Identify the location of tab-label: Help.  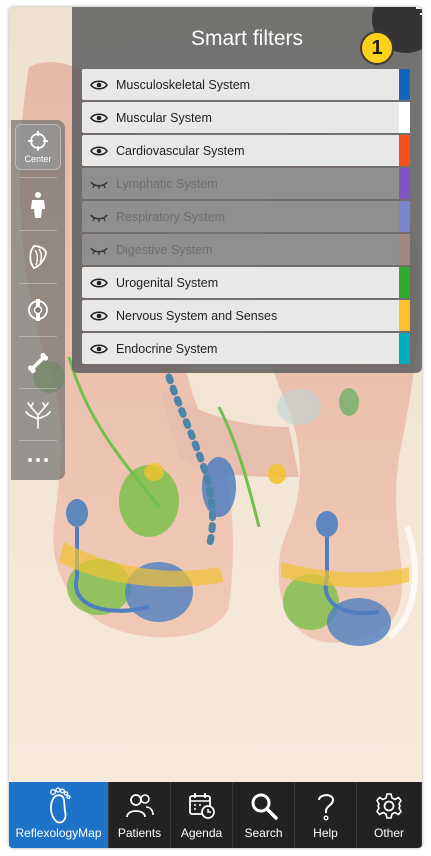
(325, 833).